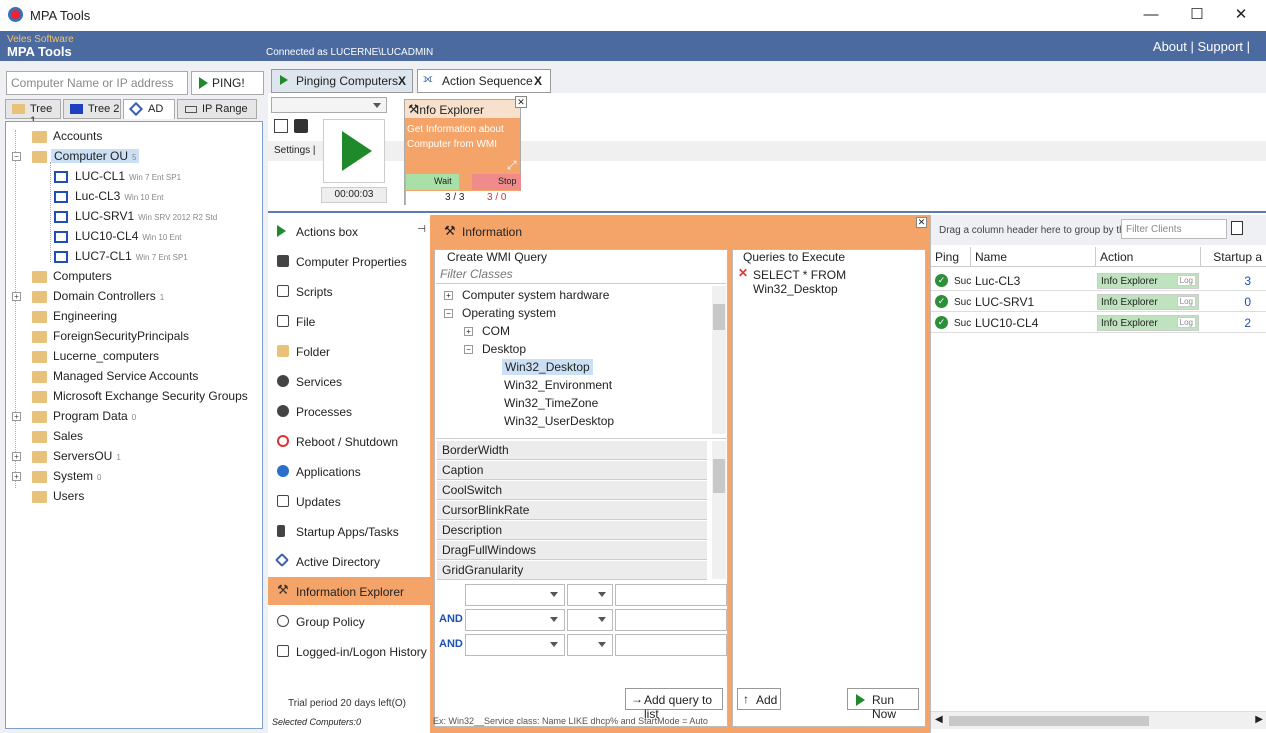  I want to click on query-item: SELECT * FROM Win32_Desktop, so click(839, 282).